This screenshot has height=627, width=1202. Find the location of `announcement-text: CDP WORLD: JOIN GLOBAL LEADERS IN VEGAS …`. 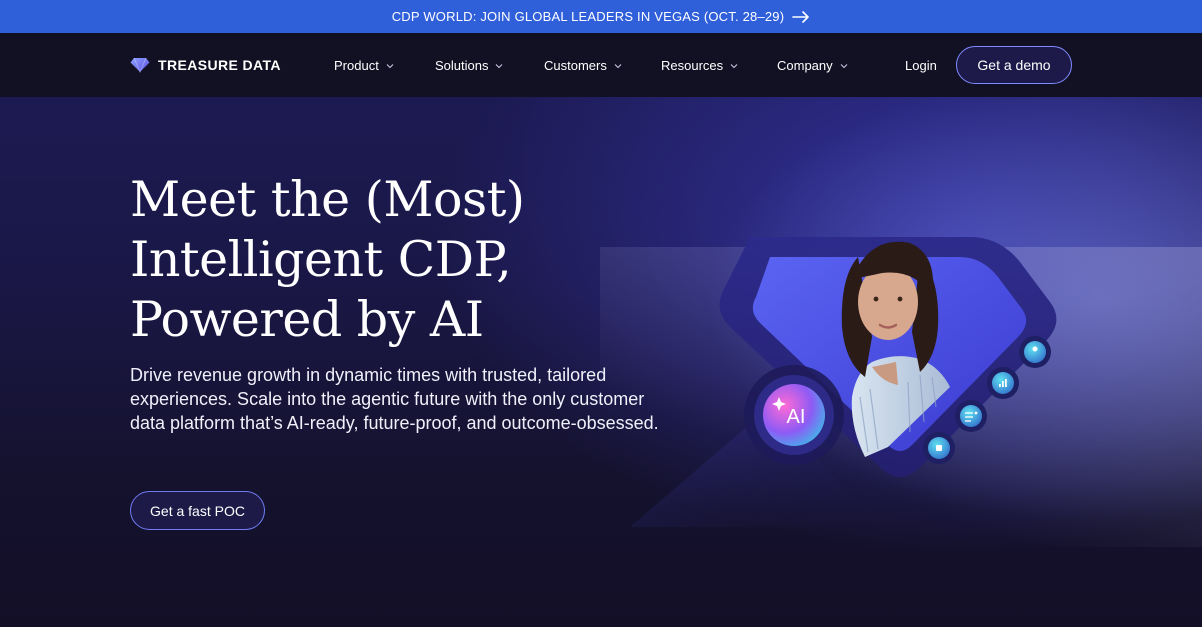

announcement-text: CDP WORLD: JOIN GLOBAL LEADERS IN VEGAS … is located at coordinates (588, 16).